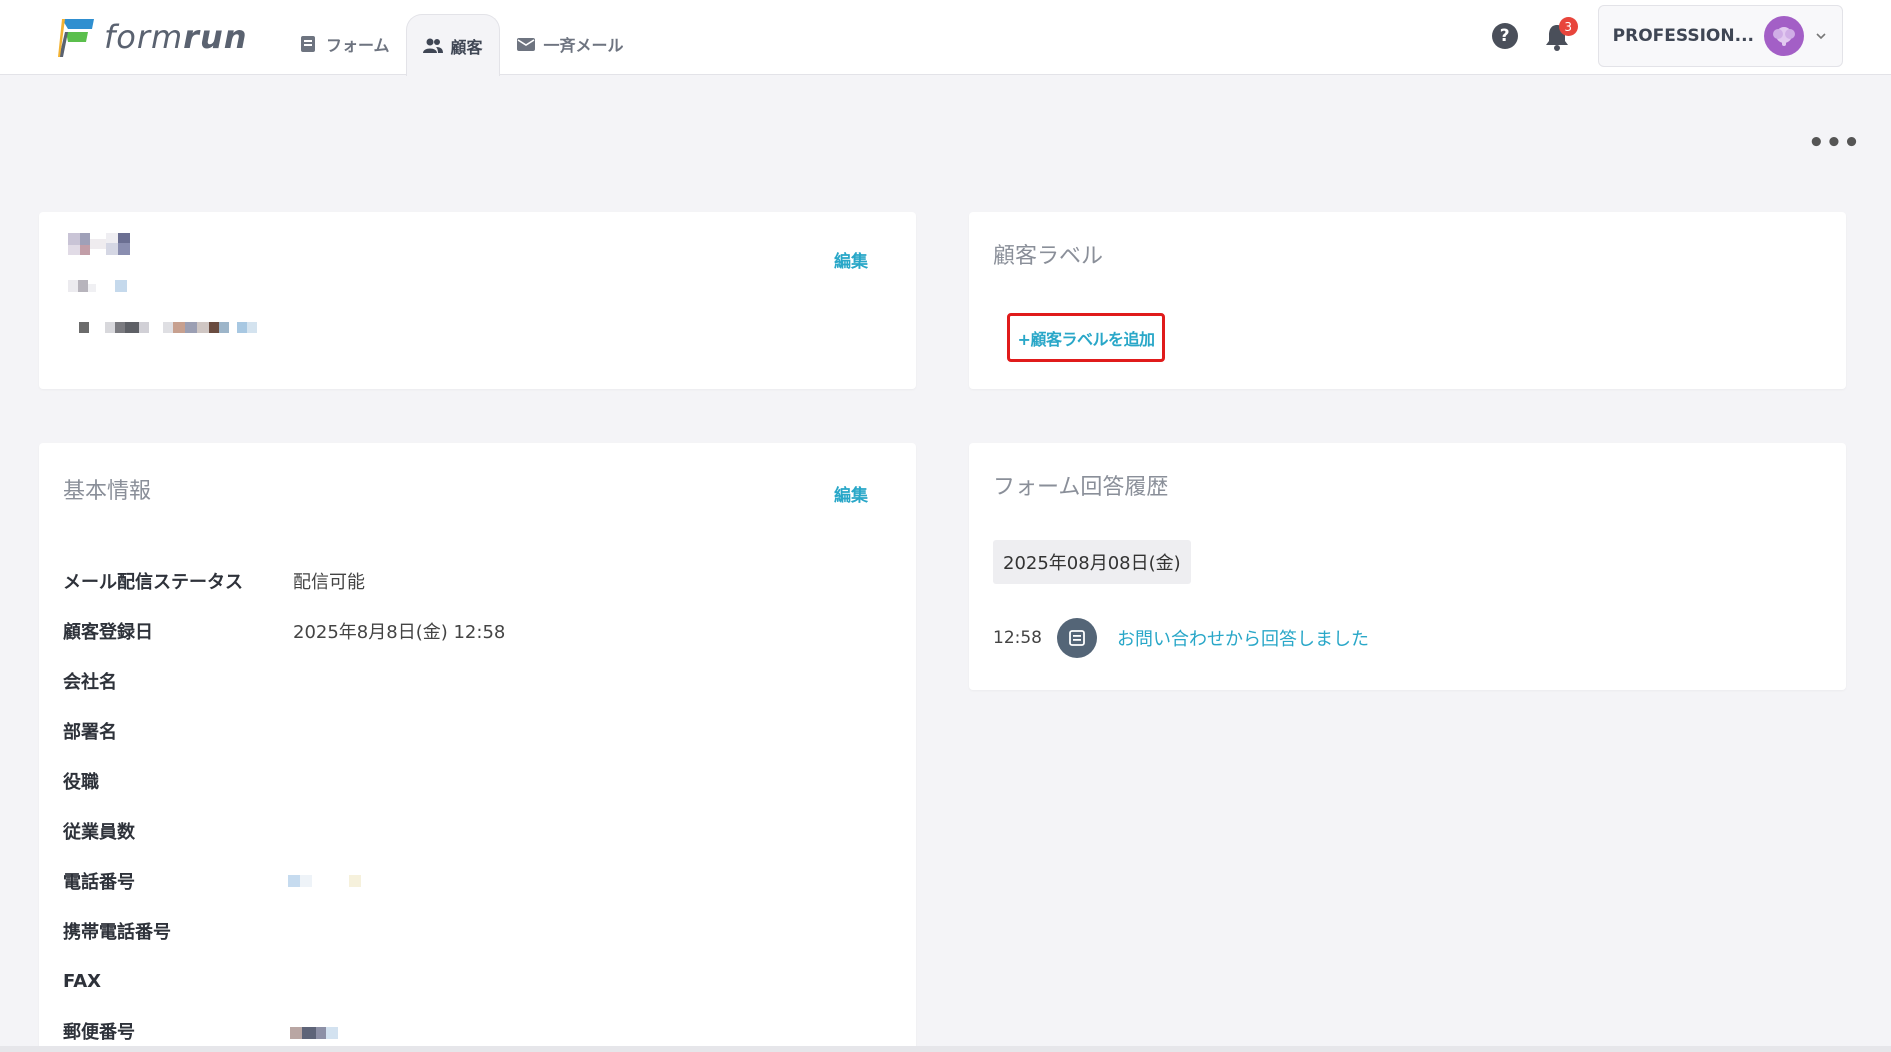 This screenshot has width=1891, height=1052. I want to click on info-label: FAX, so click(82, 981).